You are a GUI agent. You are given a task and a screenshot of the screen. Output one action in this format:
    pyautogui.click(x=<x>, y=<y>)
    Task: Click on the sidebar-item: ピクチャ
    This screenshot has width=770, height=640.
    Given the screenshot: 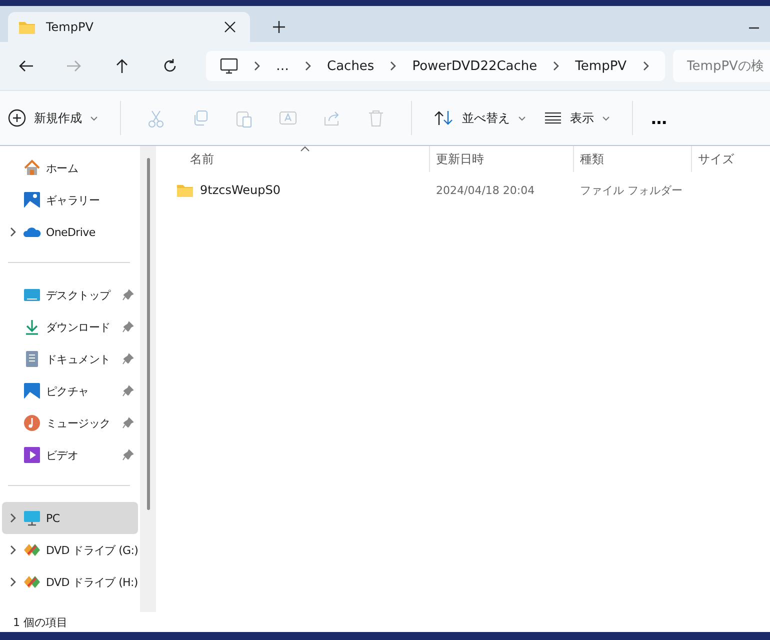 What is the action you would take?
    pyautogui.click(x=70, y=391)
    